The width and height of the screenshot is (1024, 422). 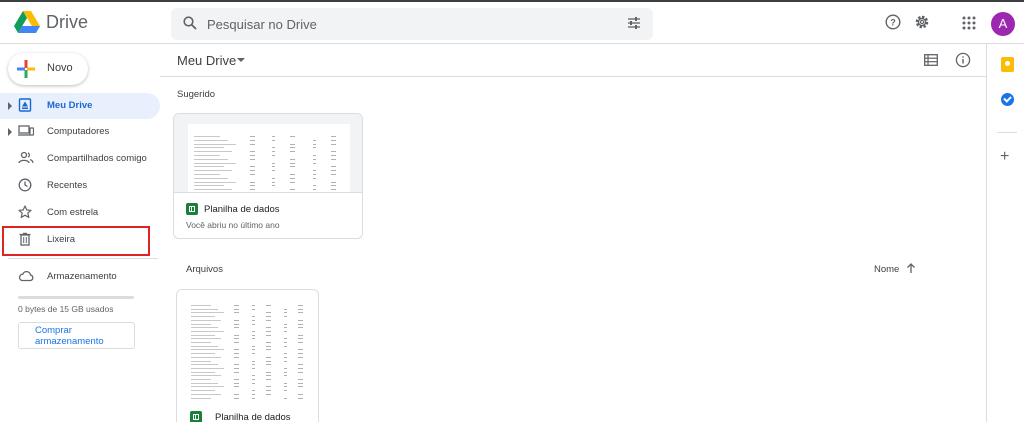 I want to click on sidebar-item-starred: Com estrela, so click(x=80, y=213).